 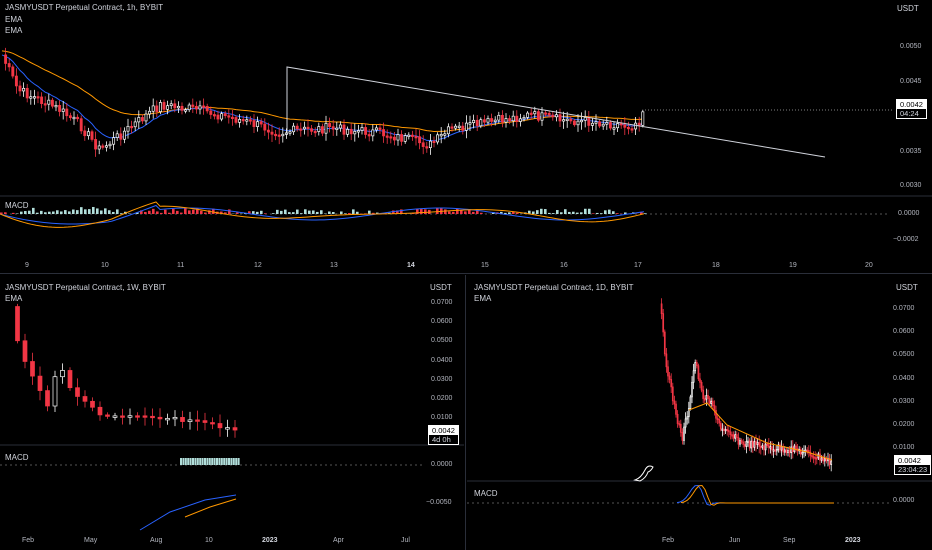 I want to click on dino-icon, so click(x=643, y=473).